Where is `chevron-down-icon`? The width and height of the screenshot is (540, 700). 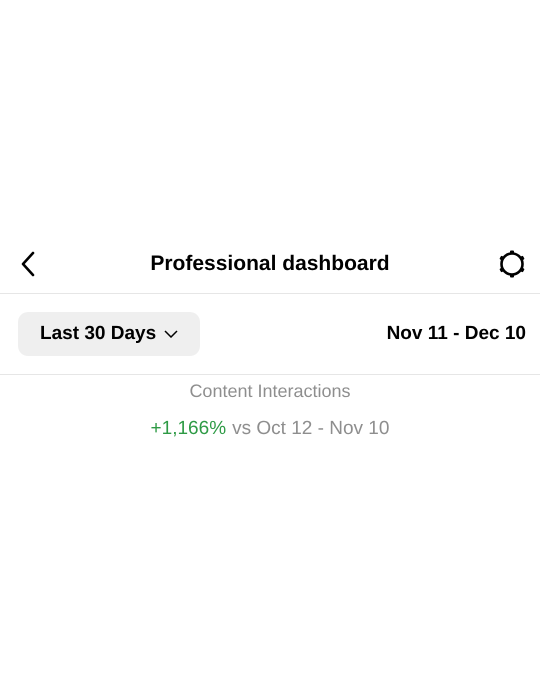 chevron-down-icon is located at coordinates (171, 334).